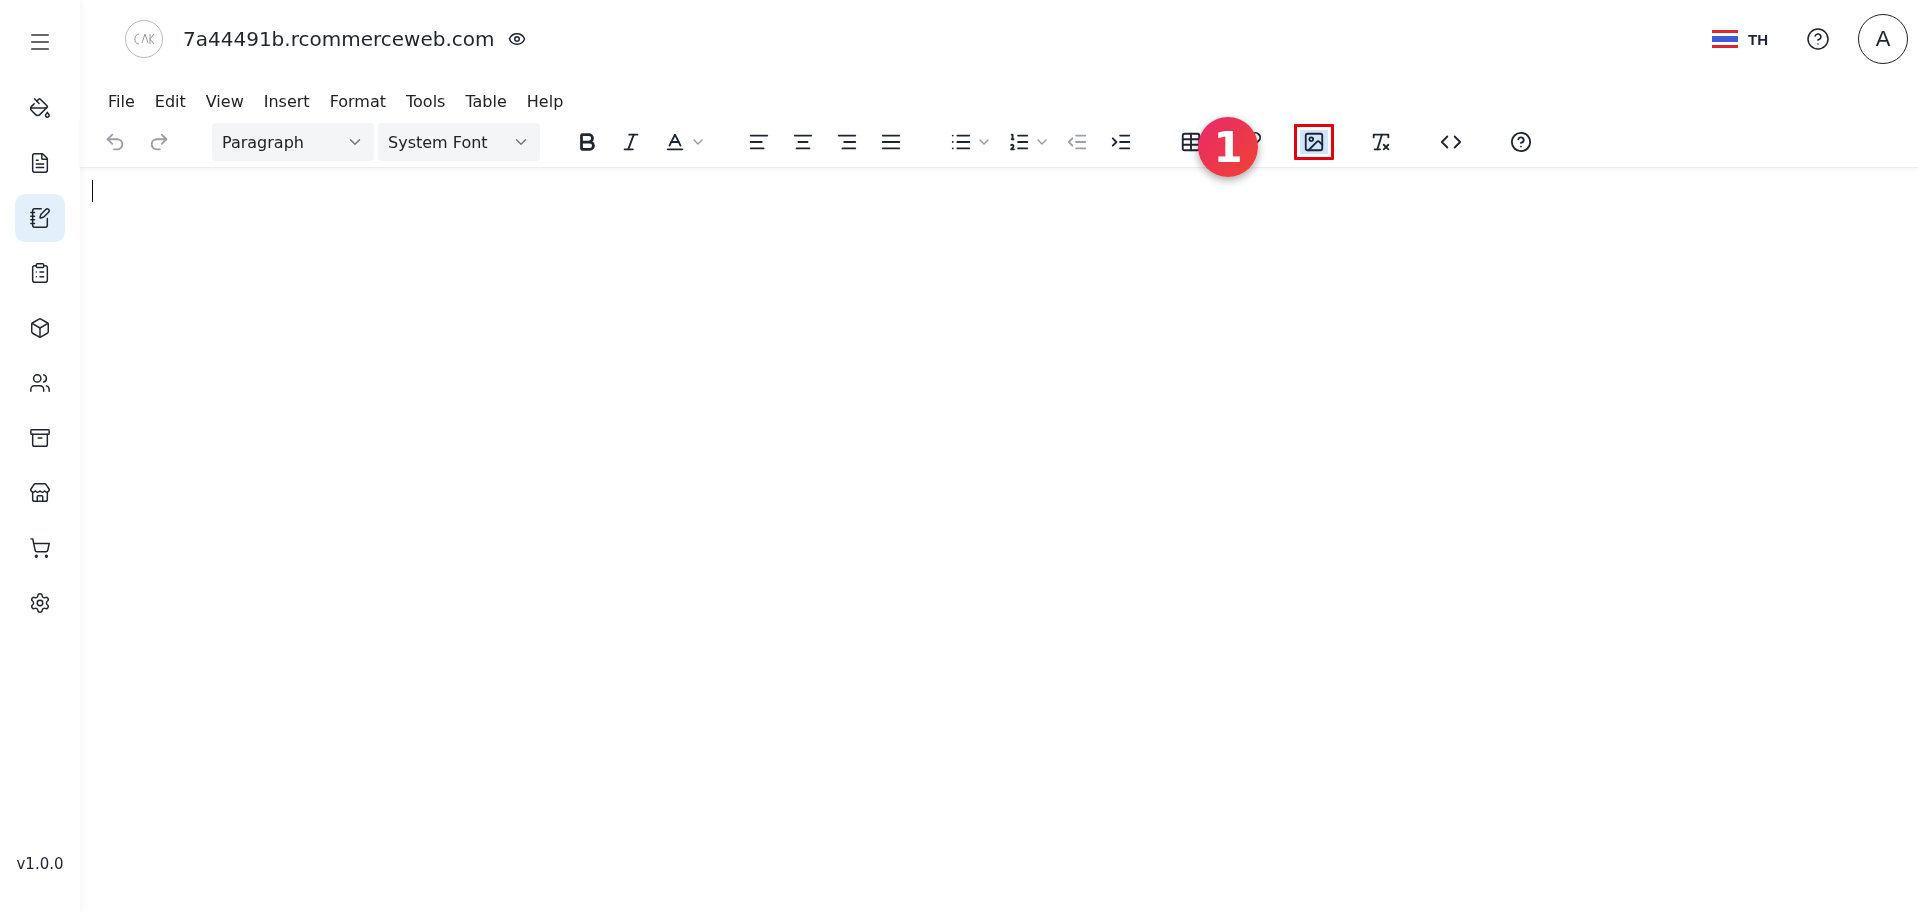 Image resolution: width=1918 pixels, height=913 pixels. What do you see at coordinates (1883, 39) in the screenshot?
I see `avatar: A` at bounding box center [1883, 39].